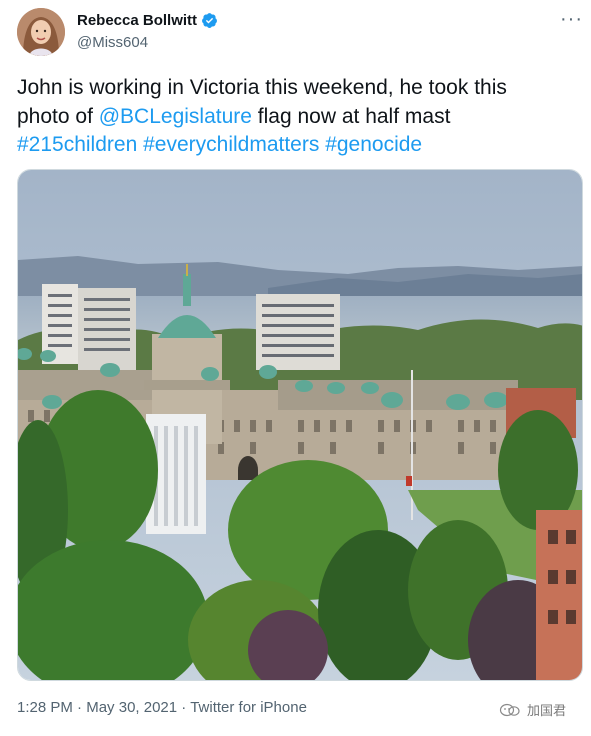  Describe the element at coordinates (509, 709) in the screenshot. I see `wechat-icon` at that location.